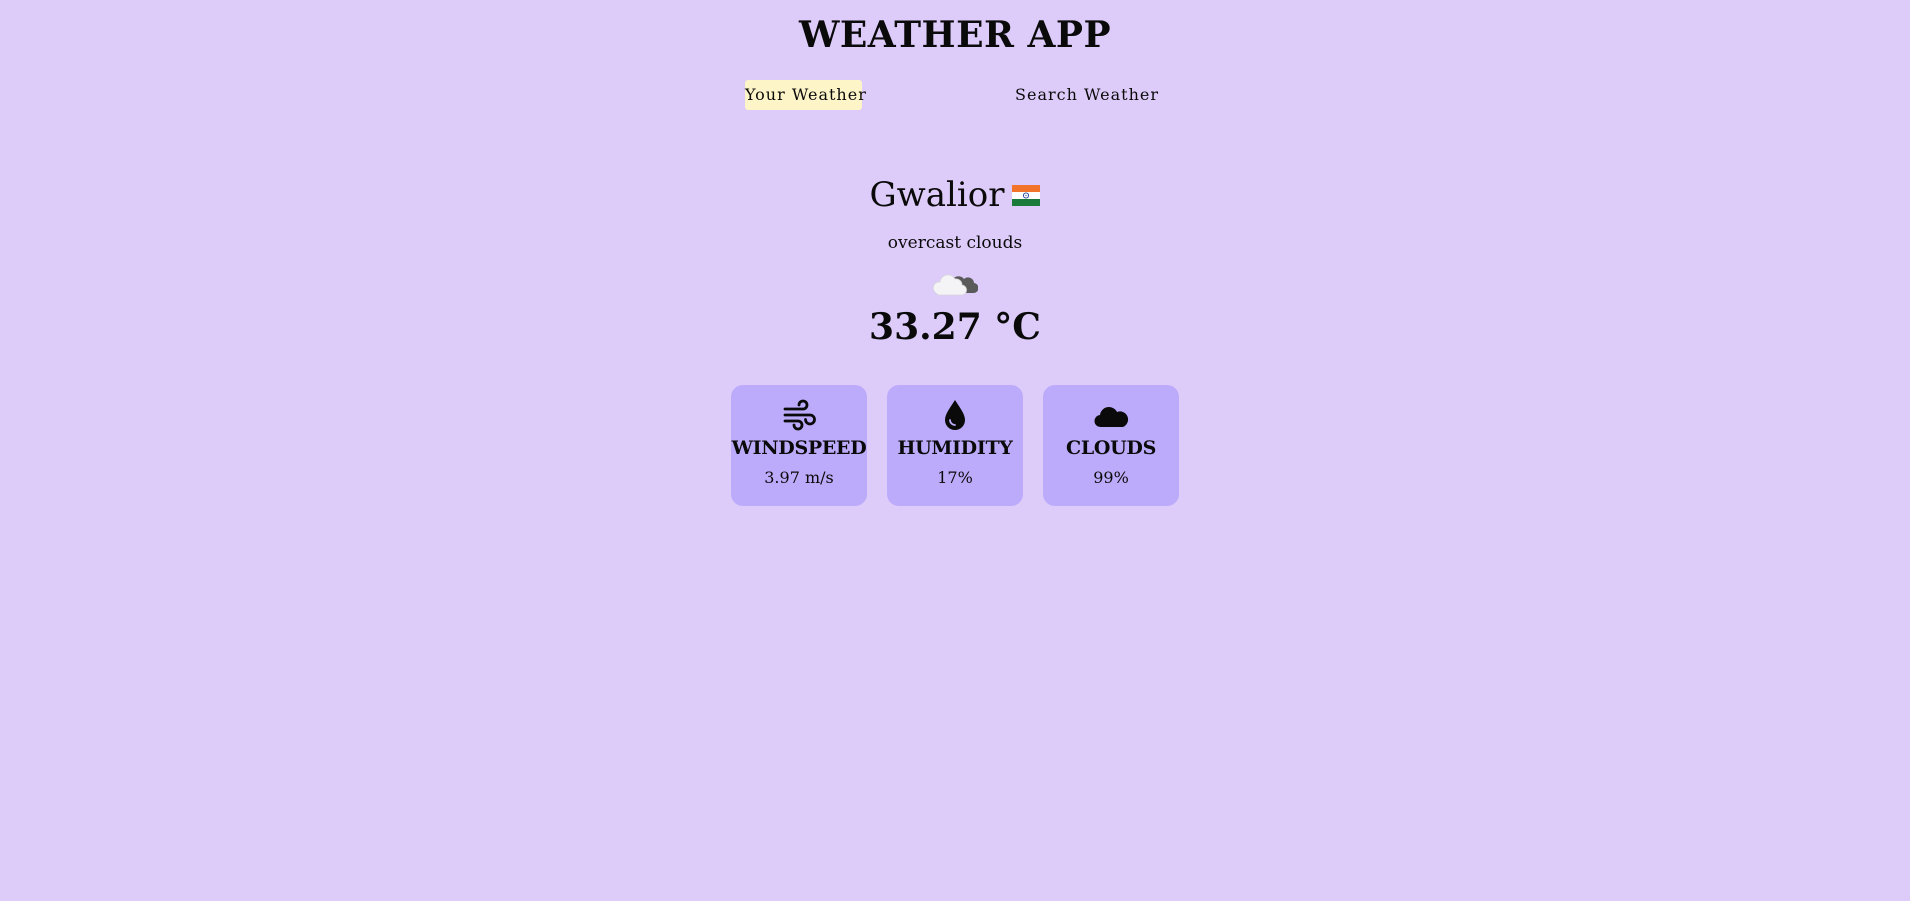 The width and height of the screenshot is (1910, 901). What do you see at coordinates (955, 285) in the screenshot?
I see `overcast-clouds-icon` at bounding box center [955, 285].